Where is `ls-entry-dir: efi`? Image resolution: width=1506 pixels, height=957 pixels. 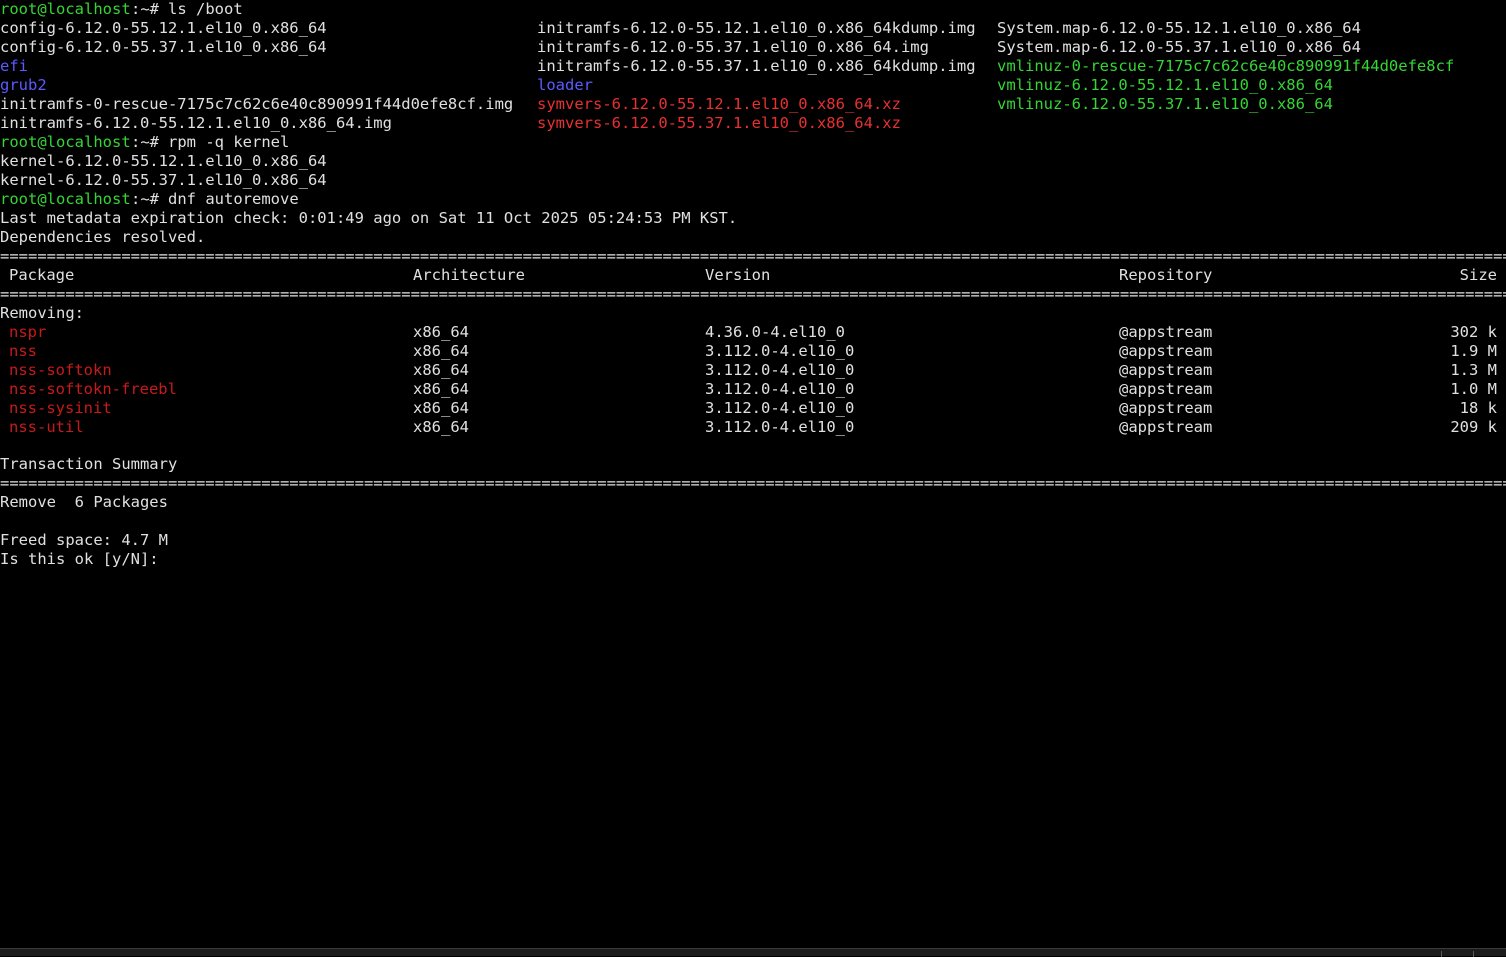
ls-entry-dir: efi is located at coordinates (14, 66).